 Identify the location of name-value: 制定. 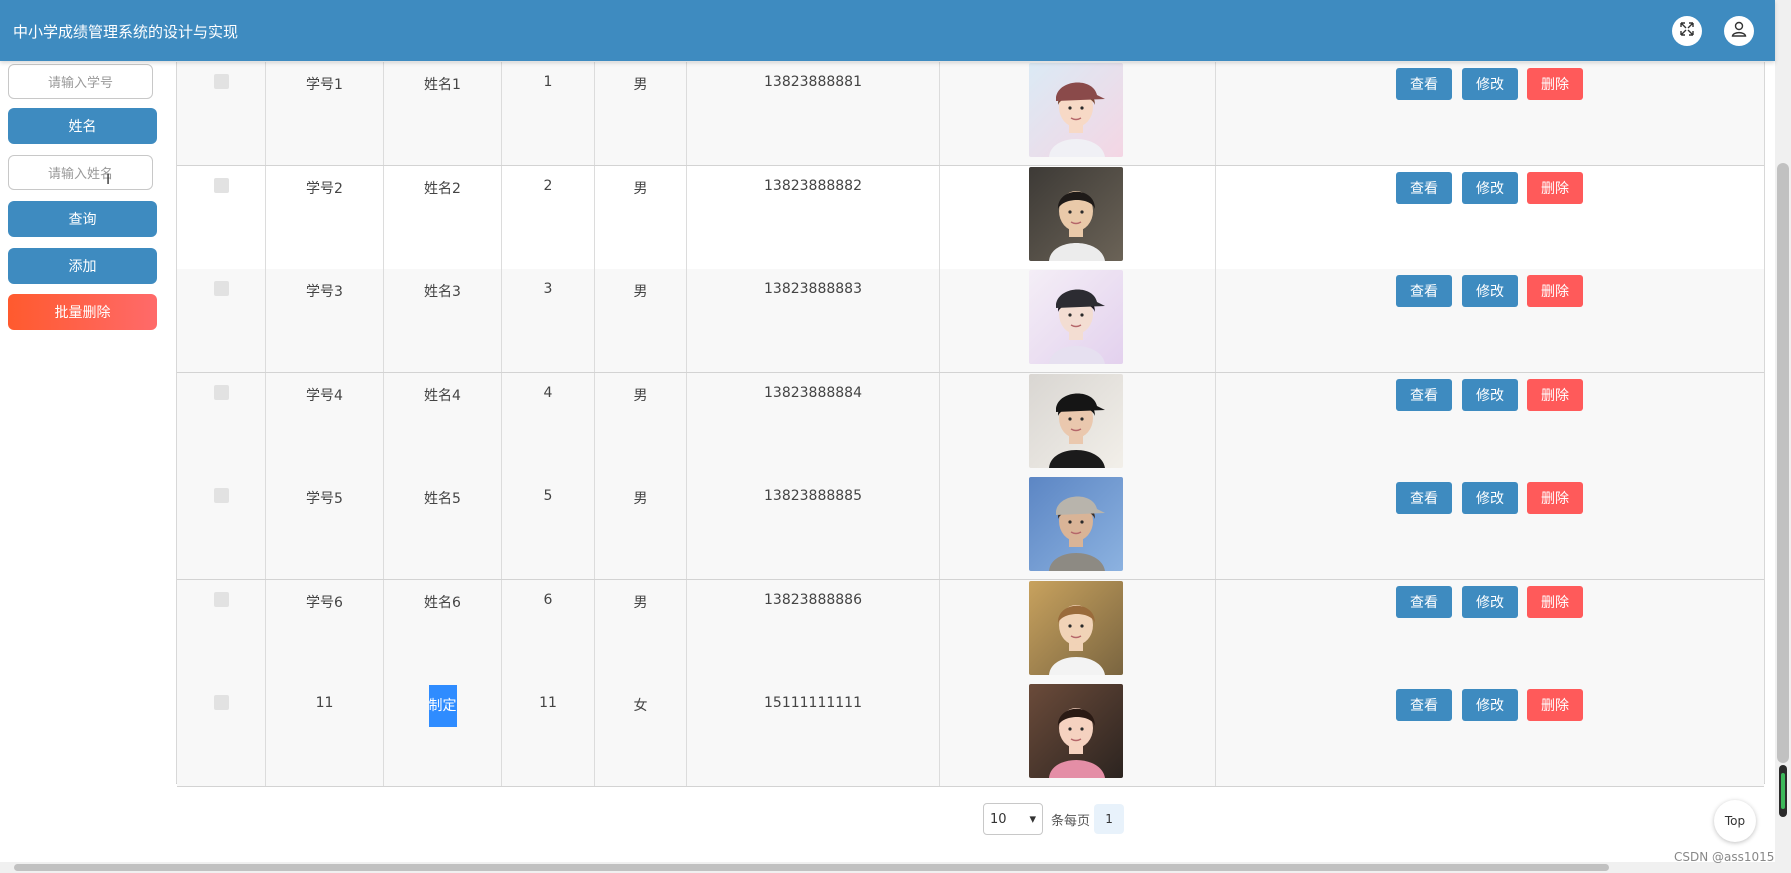
(442, 706).